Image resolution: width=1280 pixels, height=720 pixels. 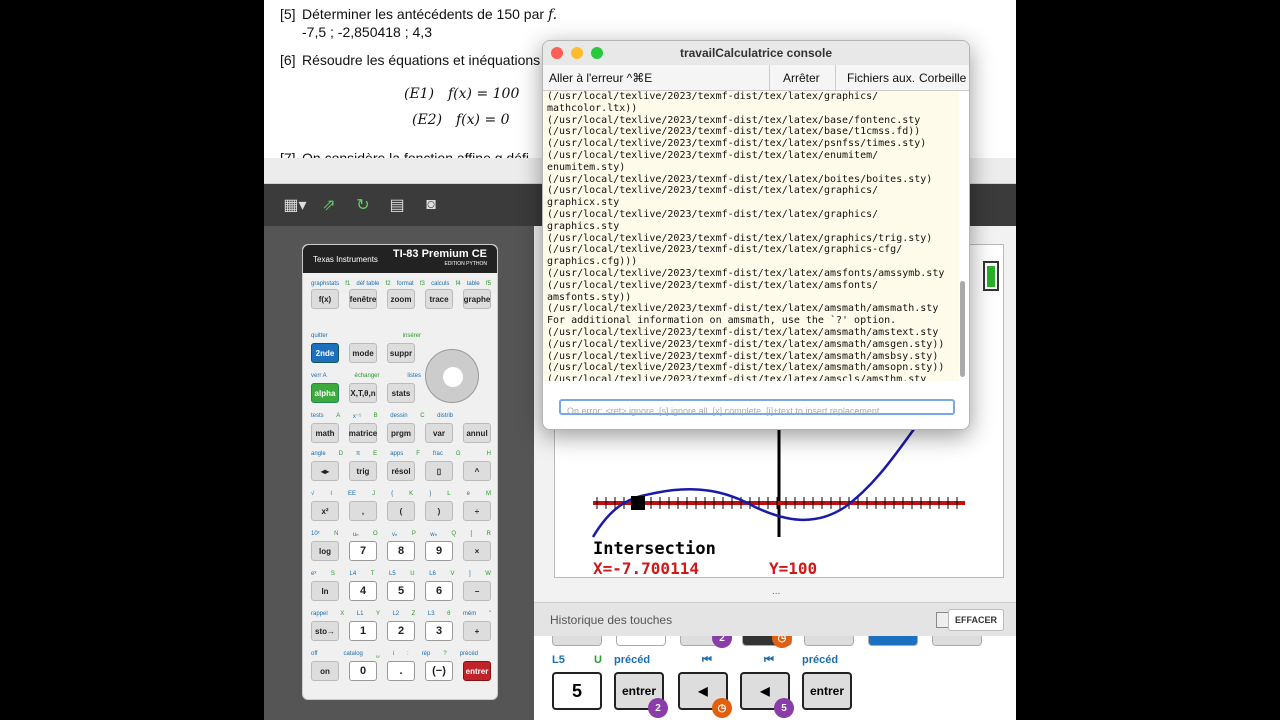 I want to click on key-3-button: 3, so click(x=439, y=631).